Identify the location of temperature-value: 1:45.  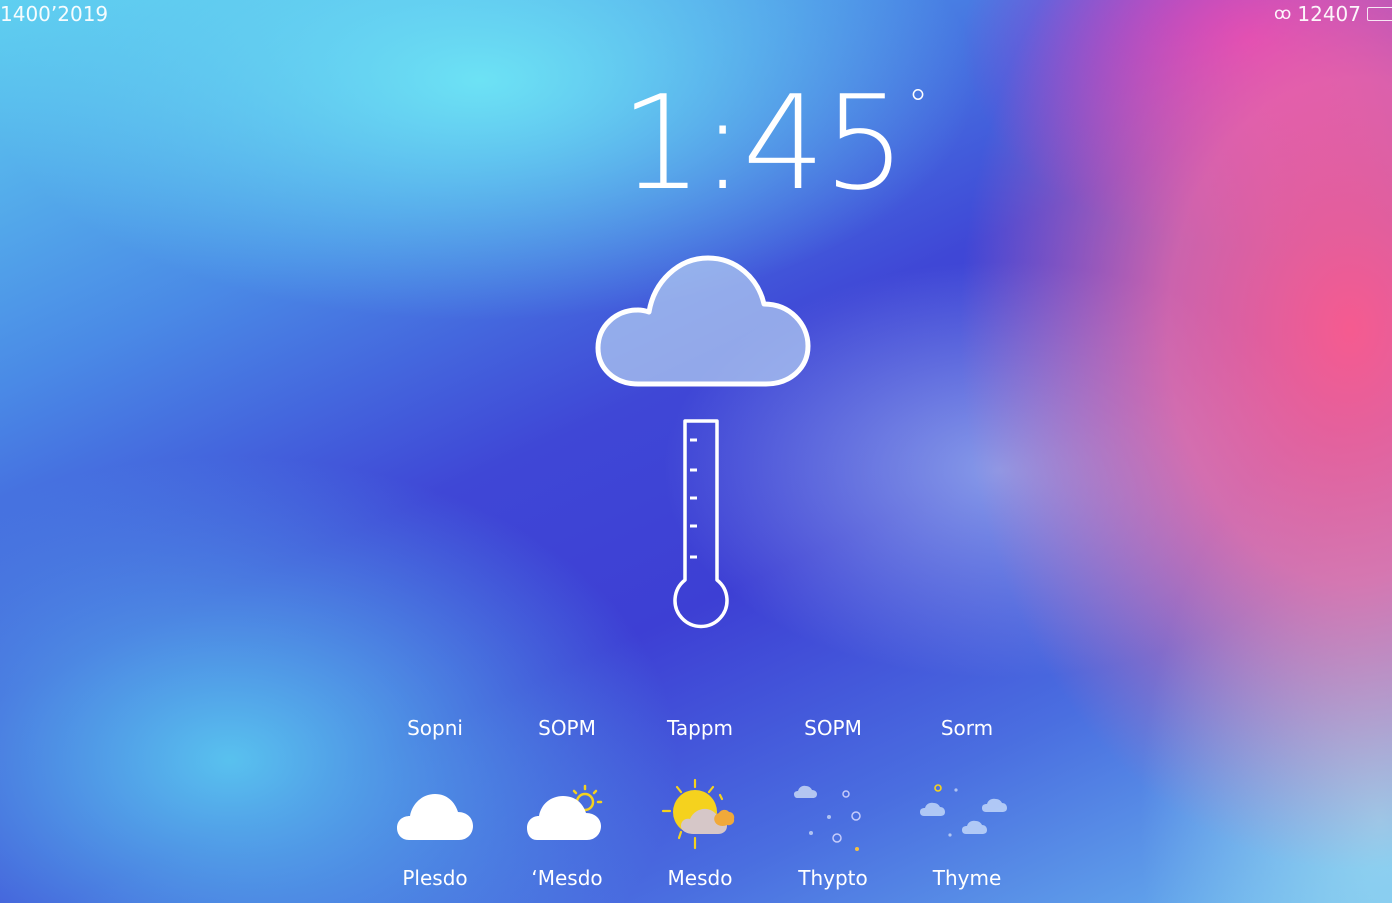
(763, 143).